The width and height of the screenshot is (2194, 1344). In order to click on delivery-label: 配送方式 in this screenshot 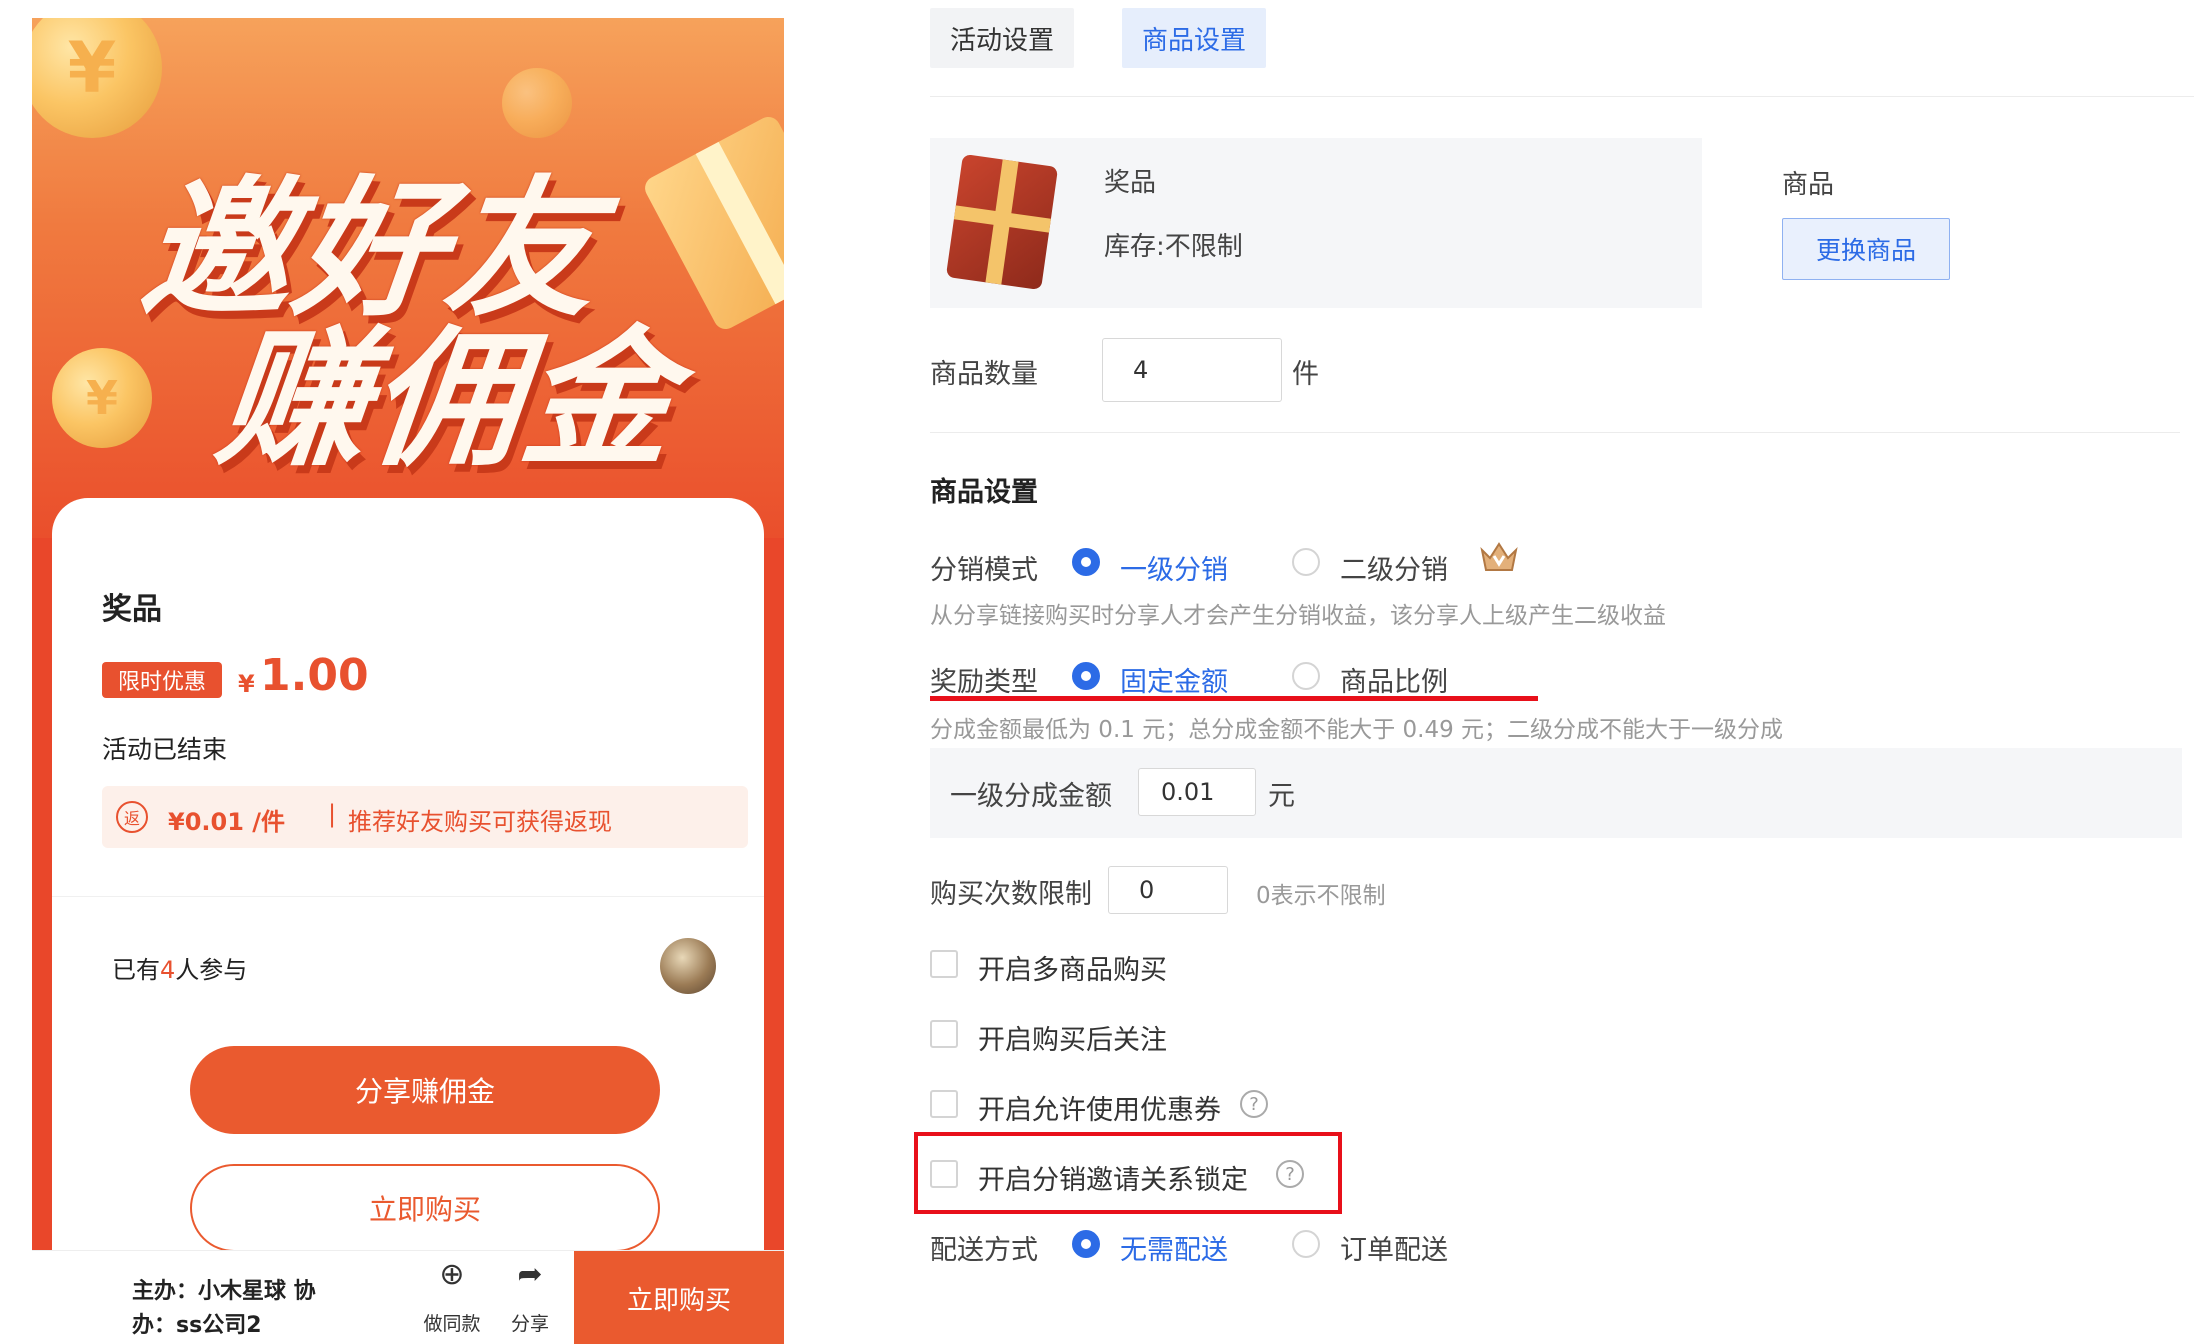, I will do `click(984, 1250)`.